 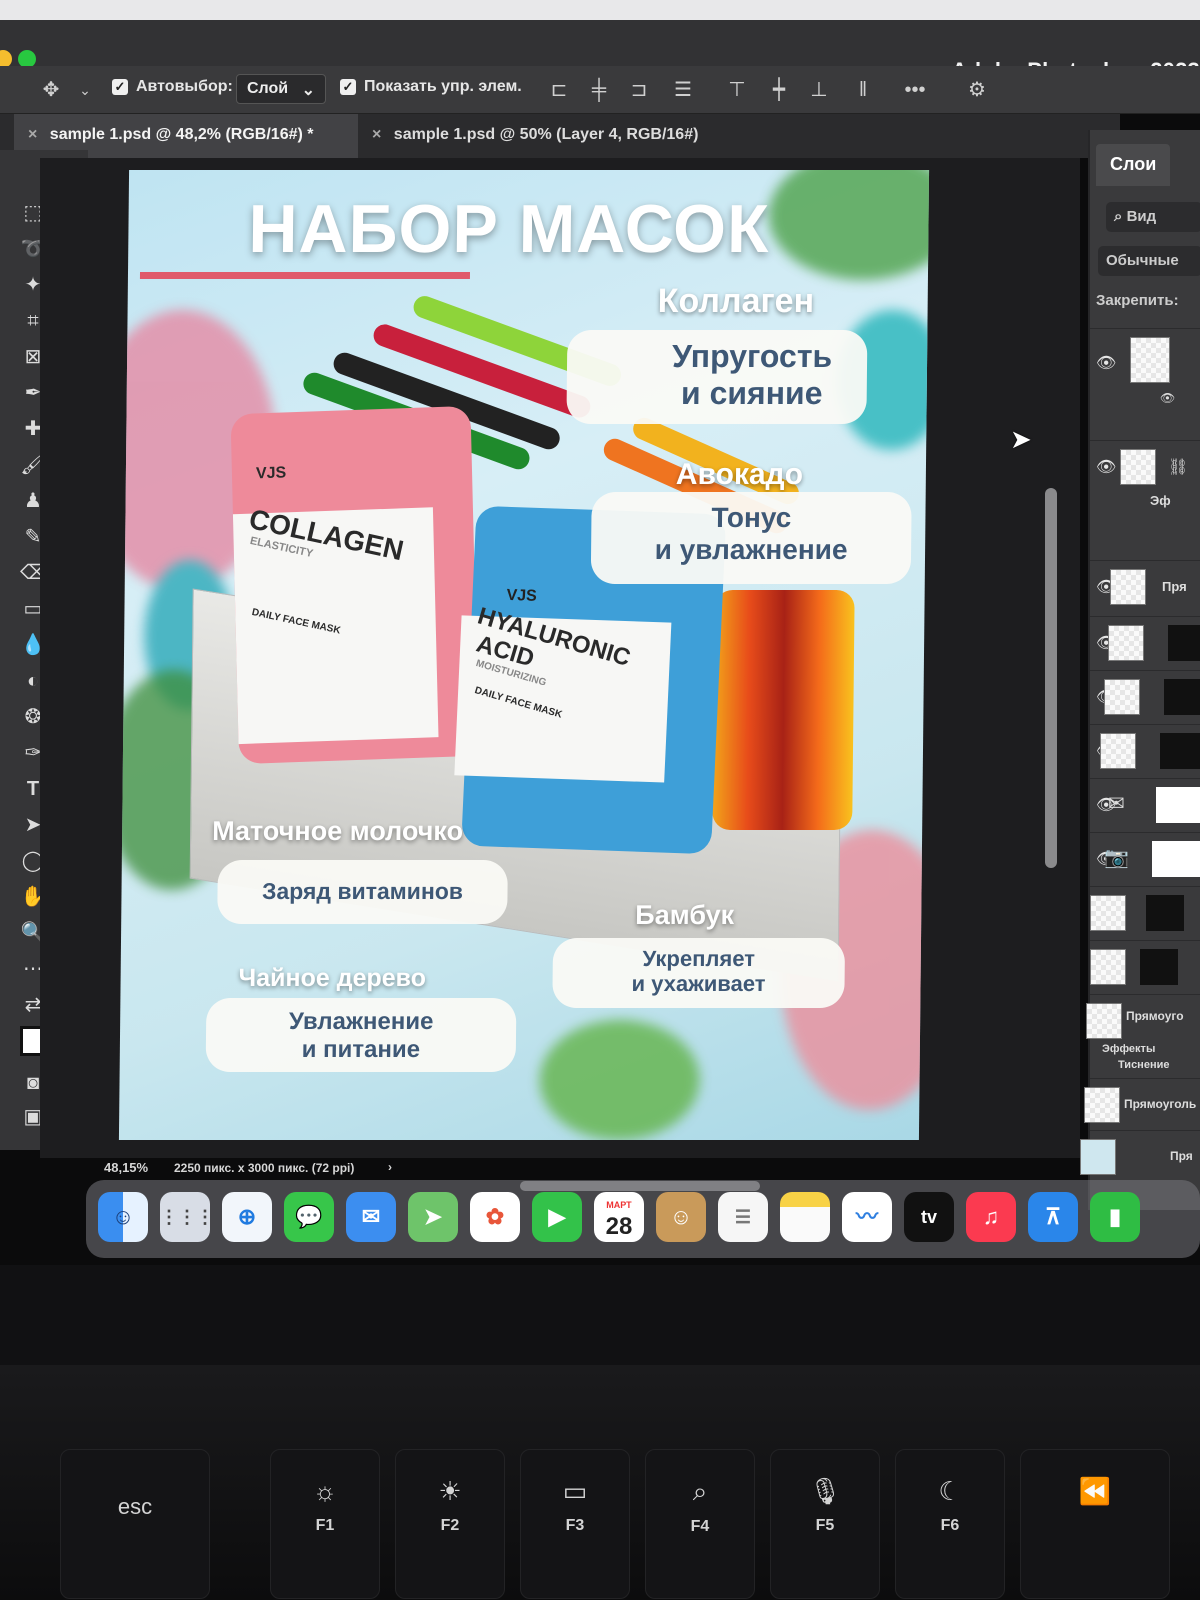 What do you see at coordinates (325, 1491) in the screenshot?
I see `brightness-down-icon: ☼` at bounding box center [325, 1491].